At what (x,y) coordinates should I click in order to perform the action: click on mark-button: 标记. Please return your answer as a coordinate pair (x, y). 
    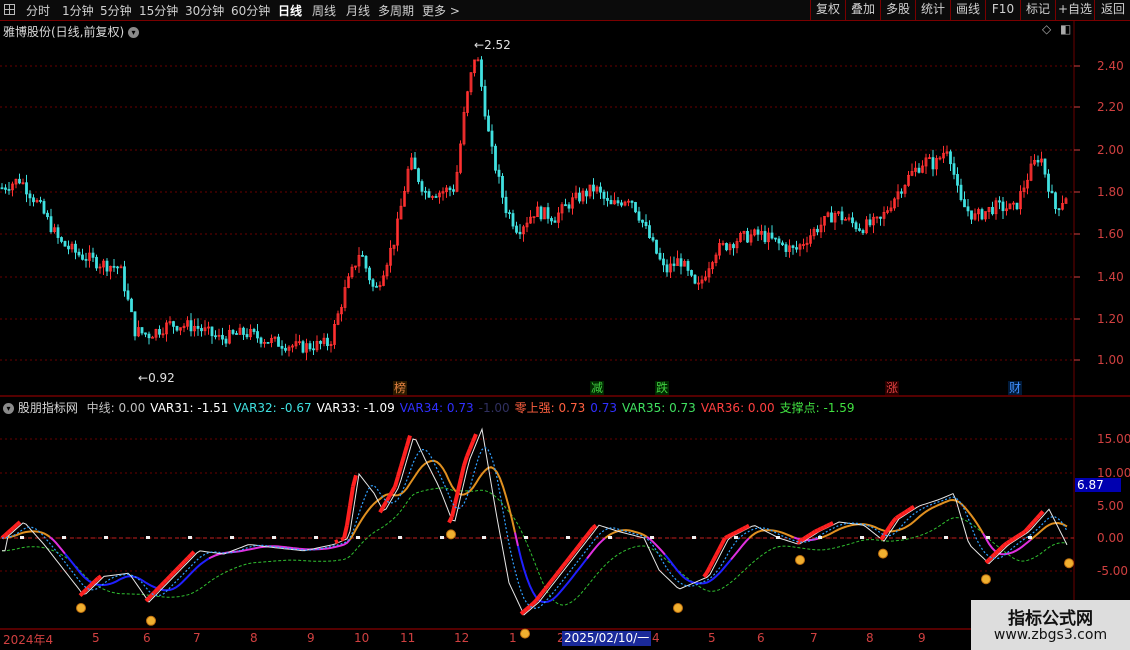
    Looking at the image, I should click on (1037, 10).